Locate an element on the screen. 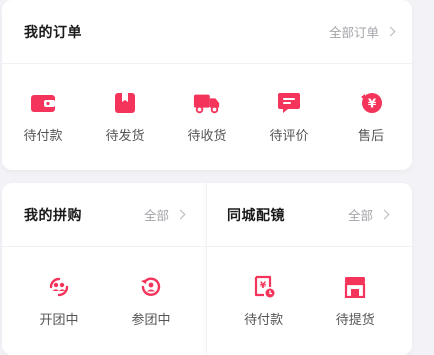 This screenshot has height=355, width=434. city-pending-payment-label: 待付款 is located at coordinates (264, 320).